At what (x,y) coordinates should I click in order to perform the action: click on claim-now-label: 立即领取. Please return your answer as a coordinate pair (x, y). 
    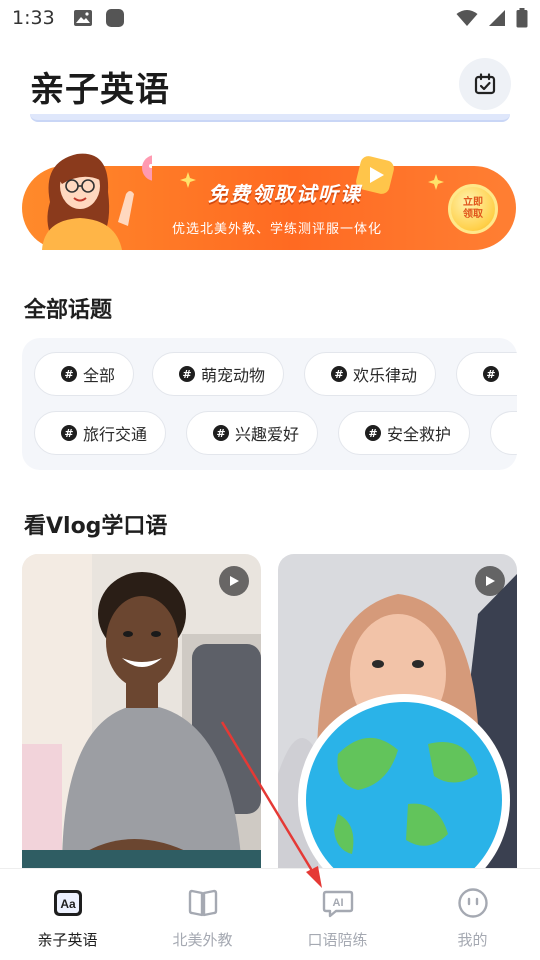
    Looking at the image, I should click on (473, 208).